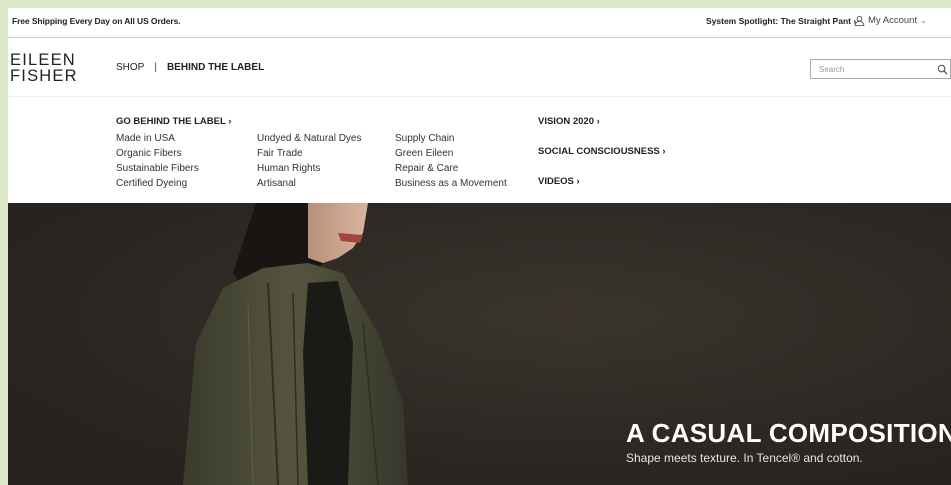  I want to click on menu-item-repair-care: Repair & Care, so click(451, 168).